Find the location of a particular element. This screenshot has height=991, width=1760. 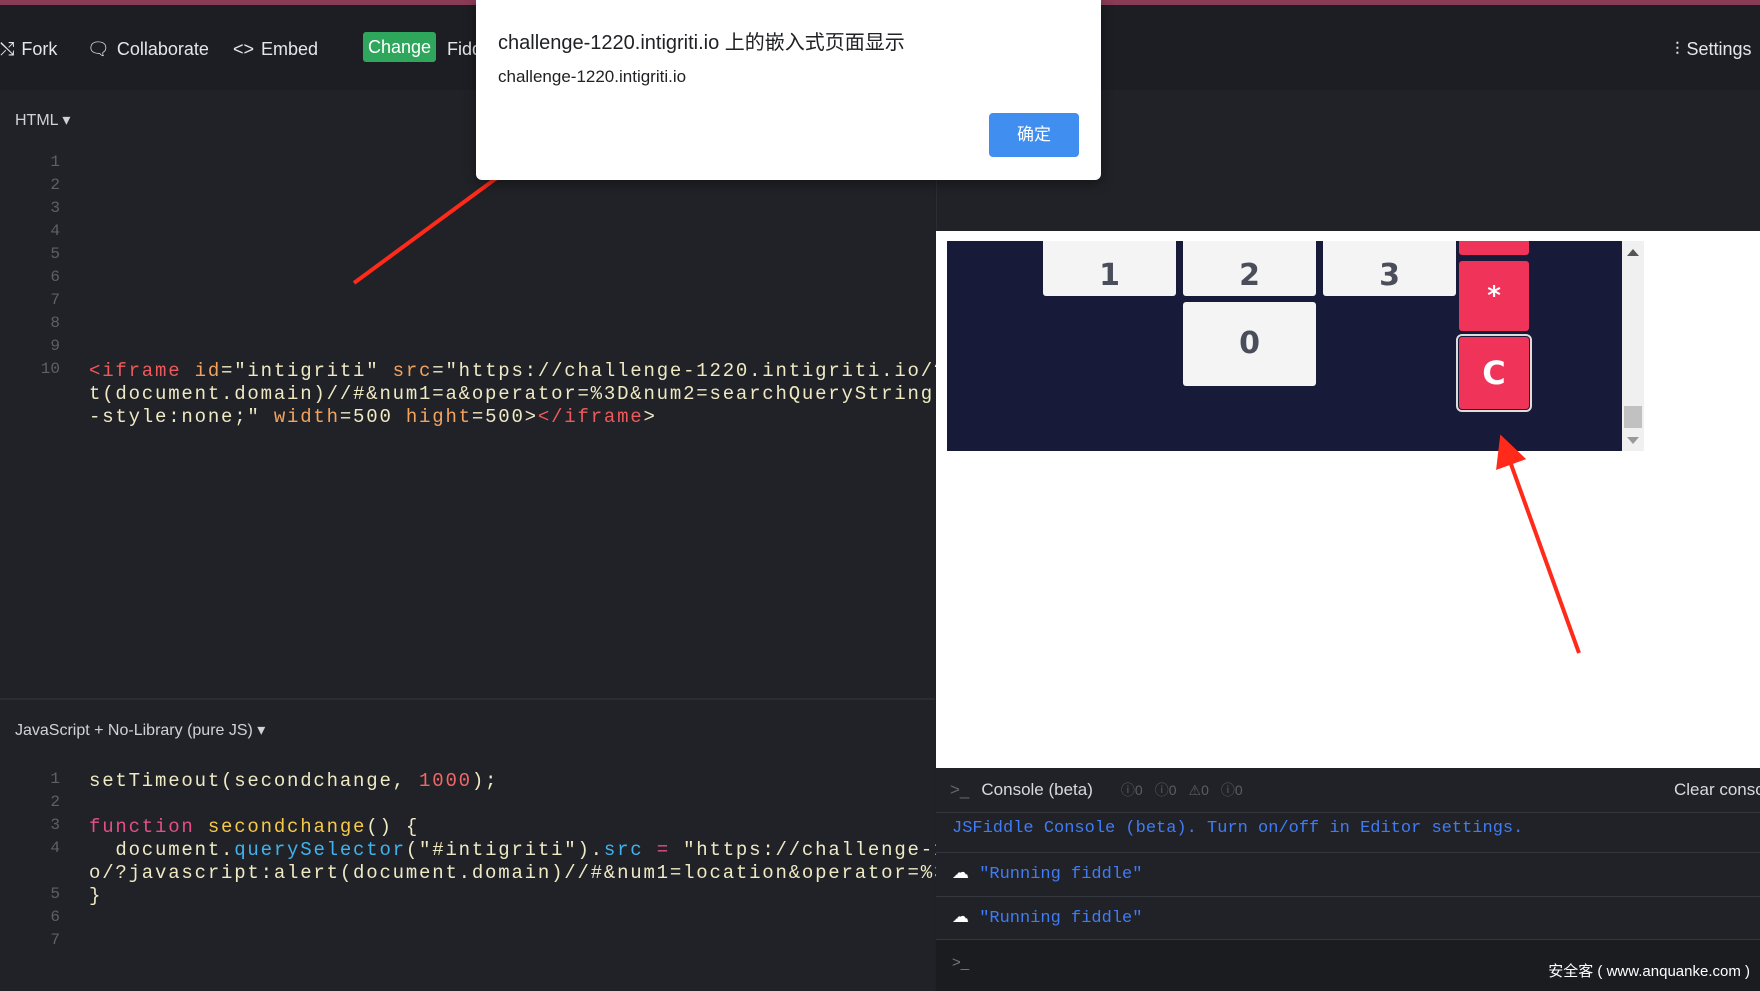

dialog-message: challenge-1220.intigriti.io is located at coordinates (592, 76).